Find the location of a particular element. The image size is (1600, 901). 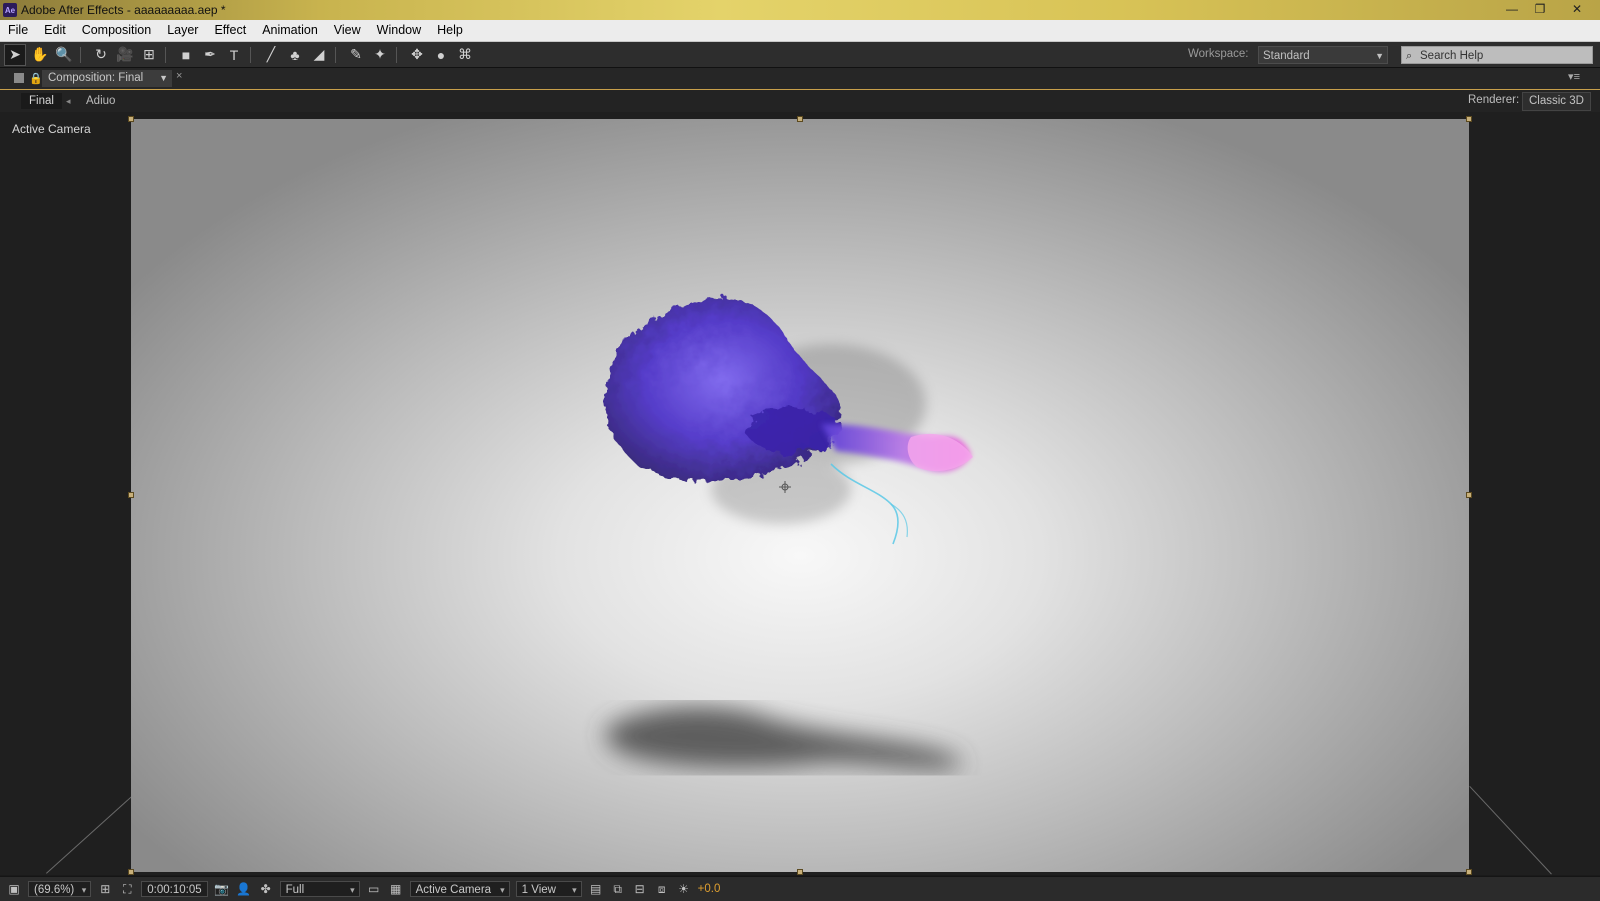

minimize-button: — is located at coordinates (1512, 9).